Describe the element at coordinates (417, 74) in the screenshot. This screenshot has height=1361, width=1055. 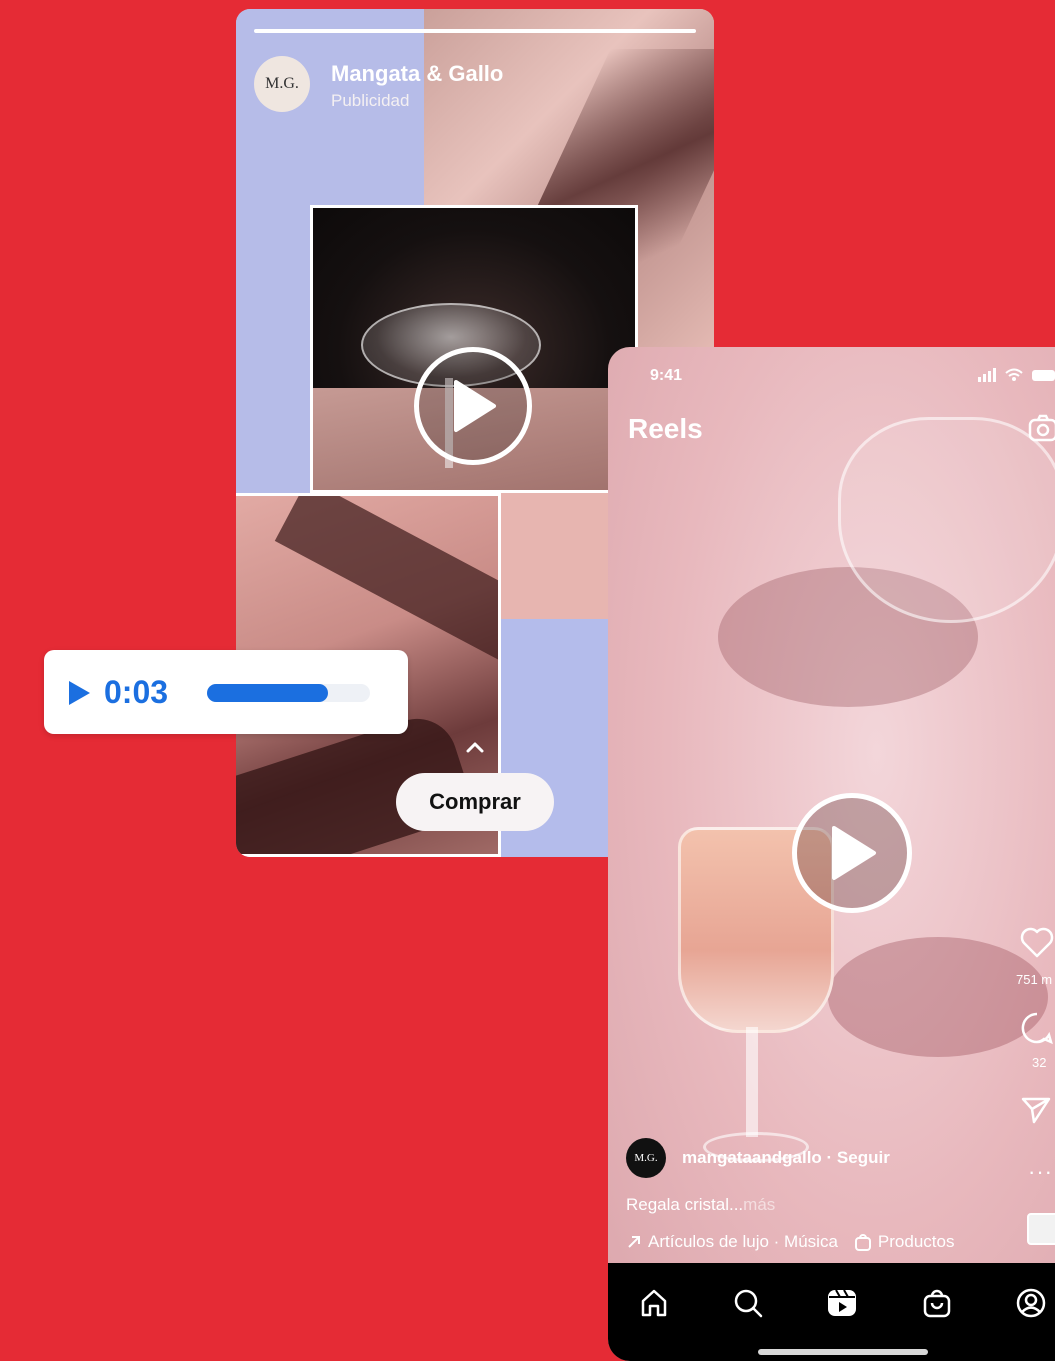
I see `brand-name: Mangata & Gallo` at that location.